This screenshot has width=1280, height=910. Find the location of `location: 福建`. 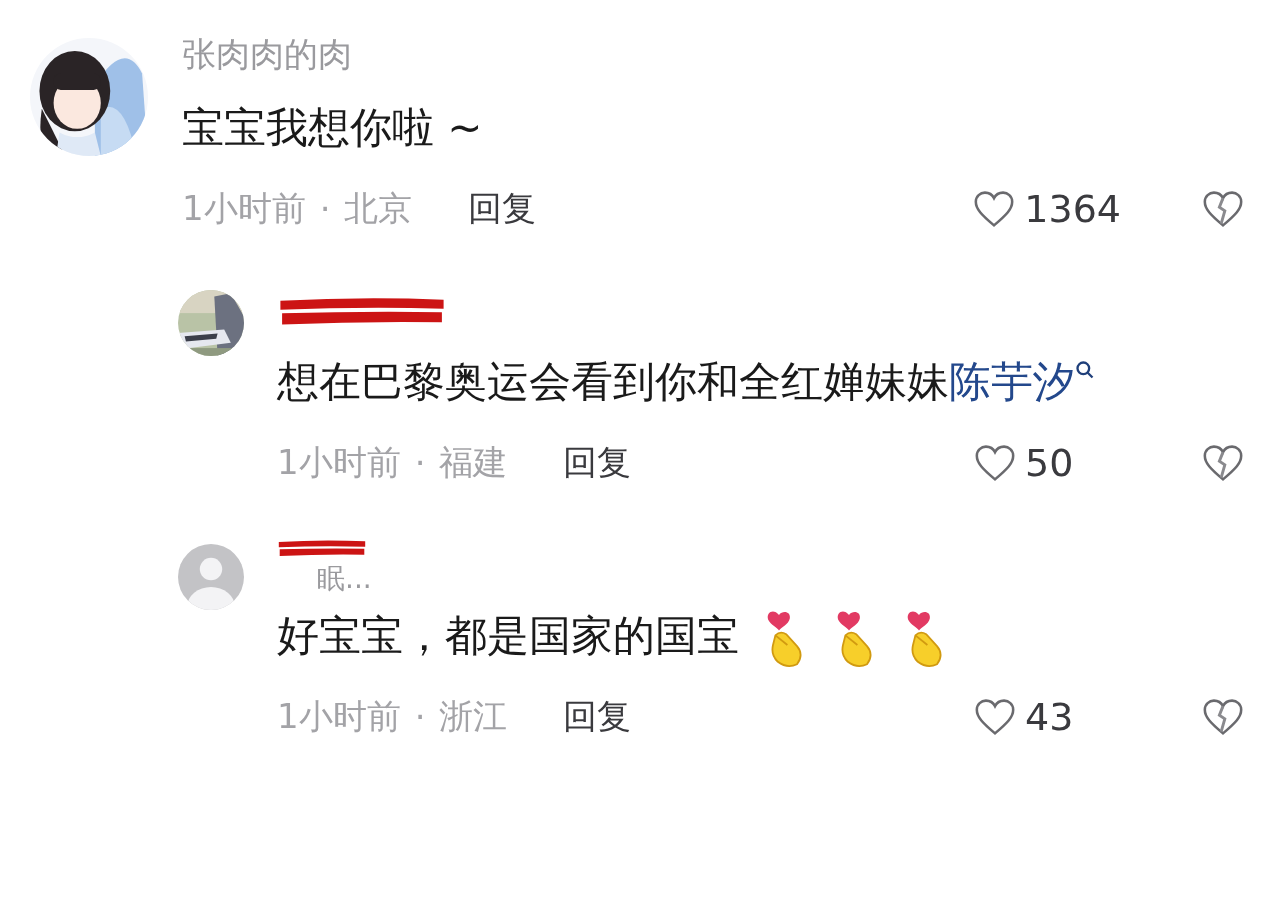

location: 福建 is located at coordinates (473, 462).